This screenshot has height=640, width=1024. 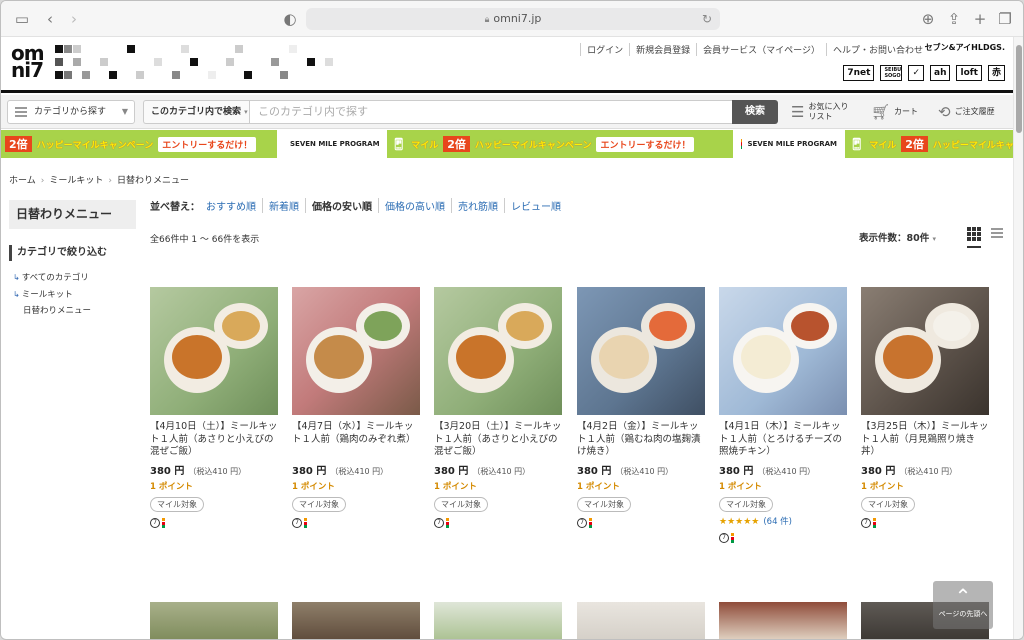 What do you see at coordinates (954, 19) in the screenshot?
I see `share-icon: ⇪` at bounding box center [954, 19].